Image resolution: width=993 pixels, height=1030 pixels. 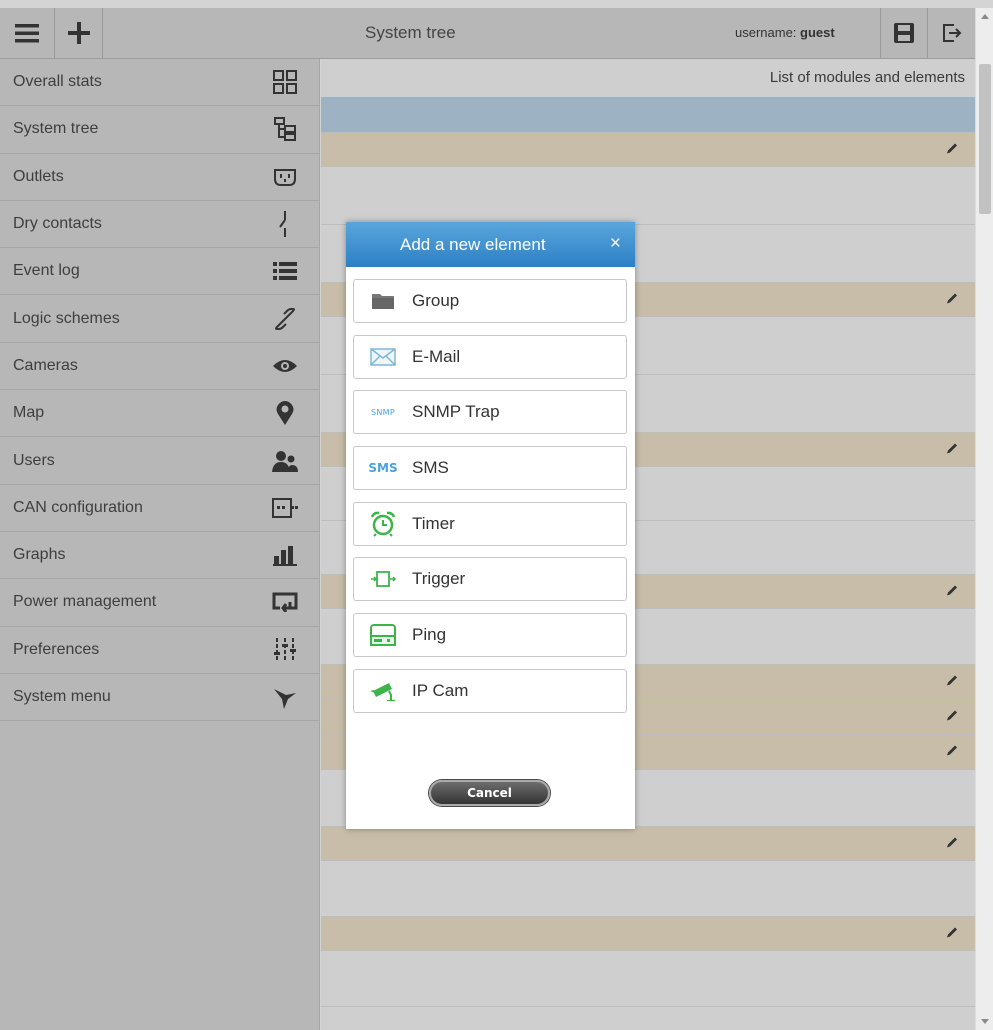 What do you see at coordinates (490, 579) in the screenshot?
I see `add-trigger-button: Trigger` at bounding box center [490, 579].